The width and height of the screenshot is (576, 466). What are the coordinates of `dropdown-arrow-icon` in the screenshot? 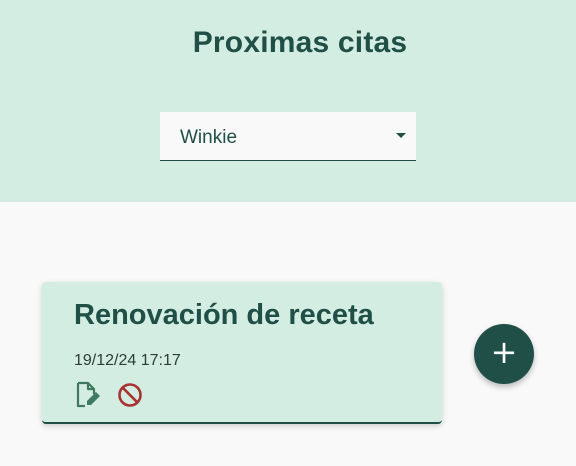 It's located at (401, 135).